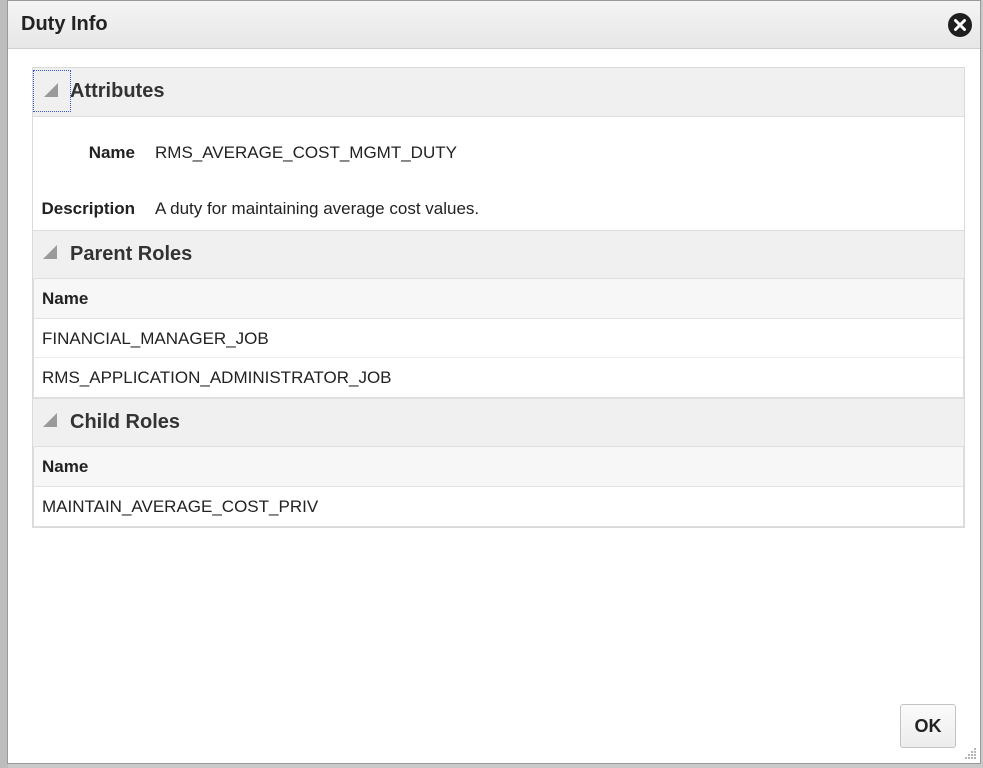 The image size is (983, 768). What do you see at coordinates (498, 254) in the screenshot?
I see `parent-roles-section-header: Parent Roles` at bounding box center [498, 254].